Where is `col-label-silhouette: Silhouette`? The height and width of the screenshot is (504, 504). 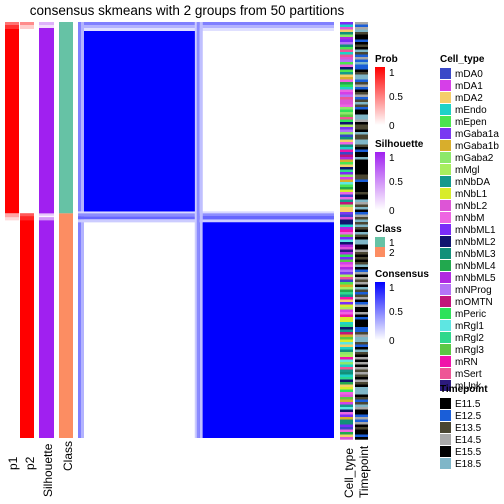 col-label-silhouette: Silhouette is located at coordinates (48, 470).